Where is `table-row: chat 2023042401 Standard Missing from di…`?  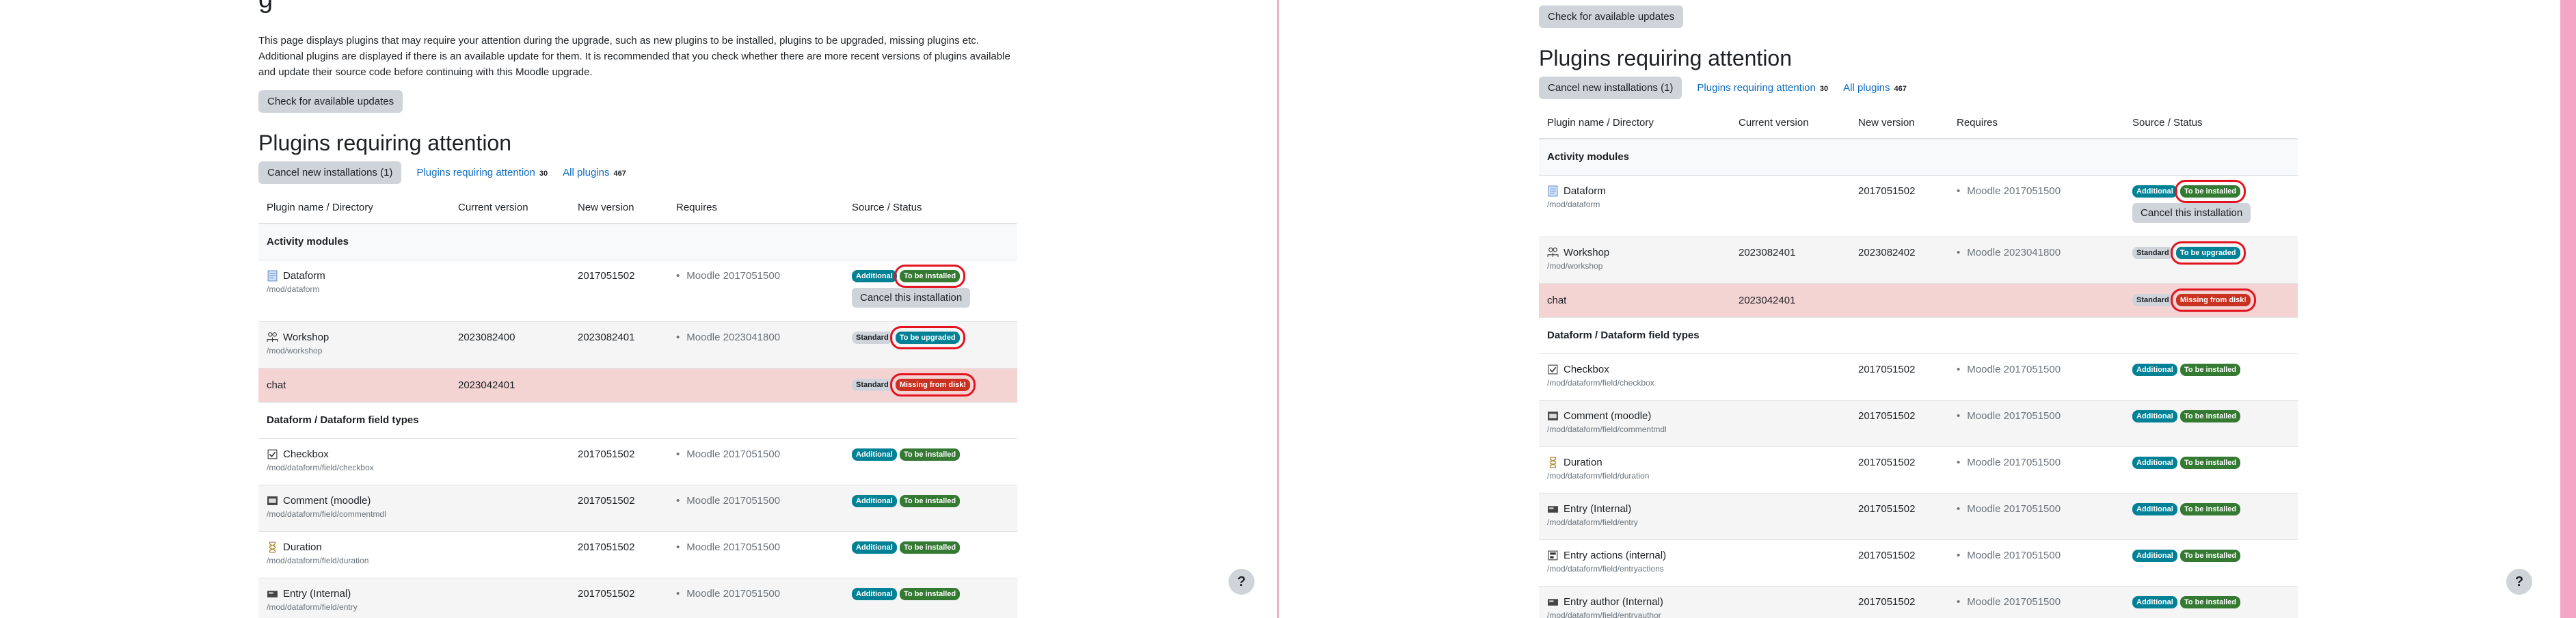
table-row: chat 2023042401 Standard Missing from di… is located at coordinates (637, 384).